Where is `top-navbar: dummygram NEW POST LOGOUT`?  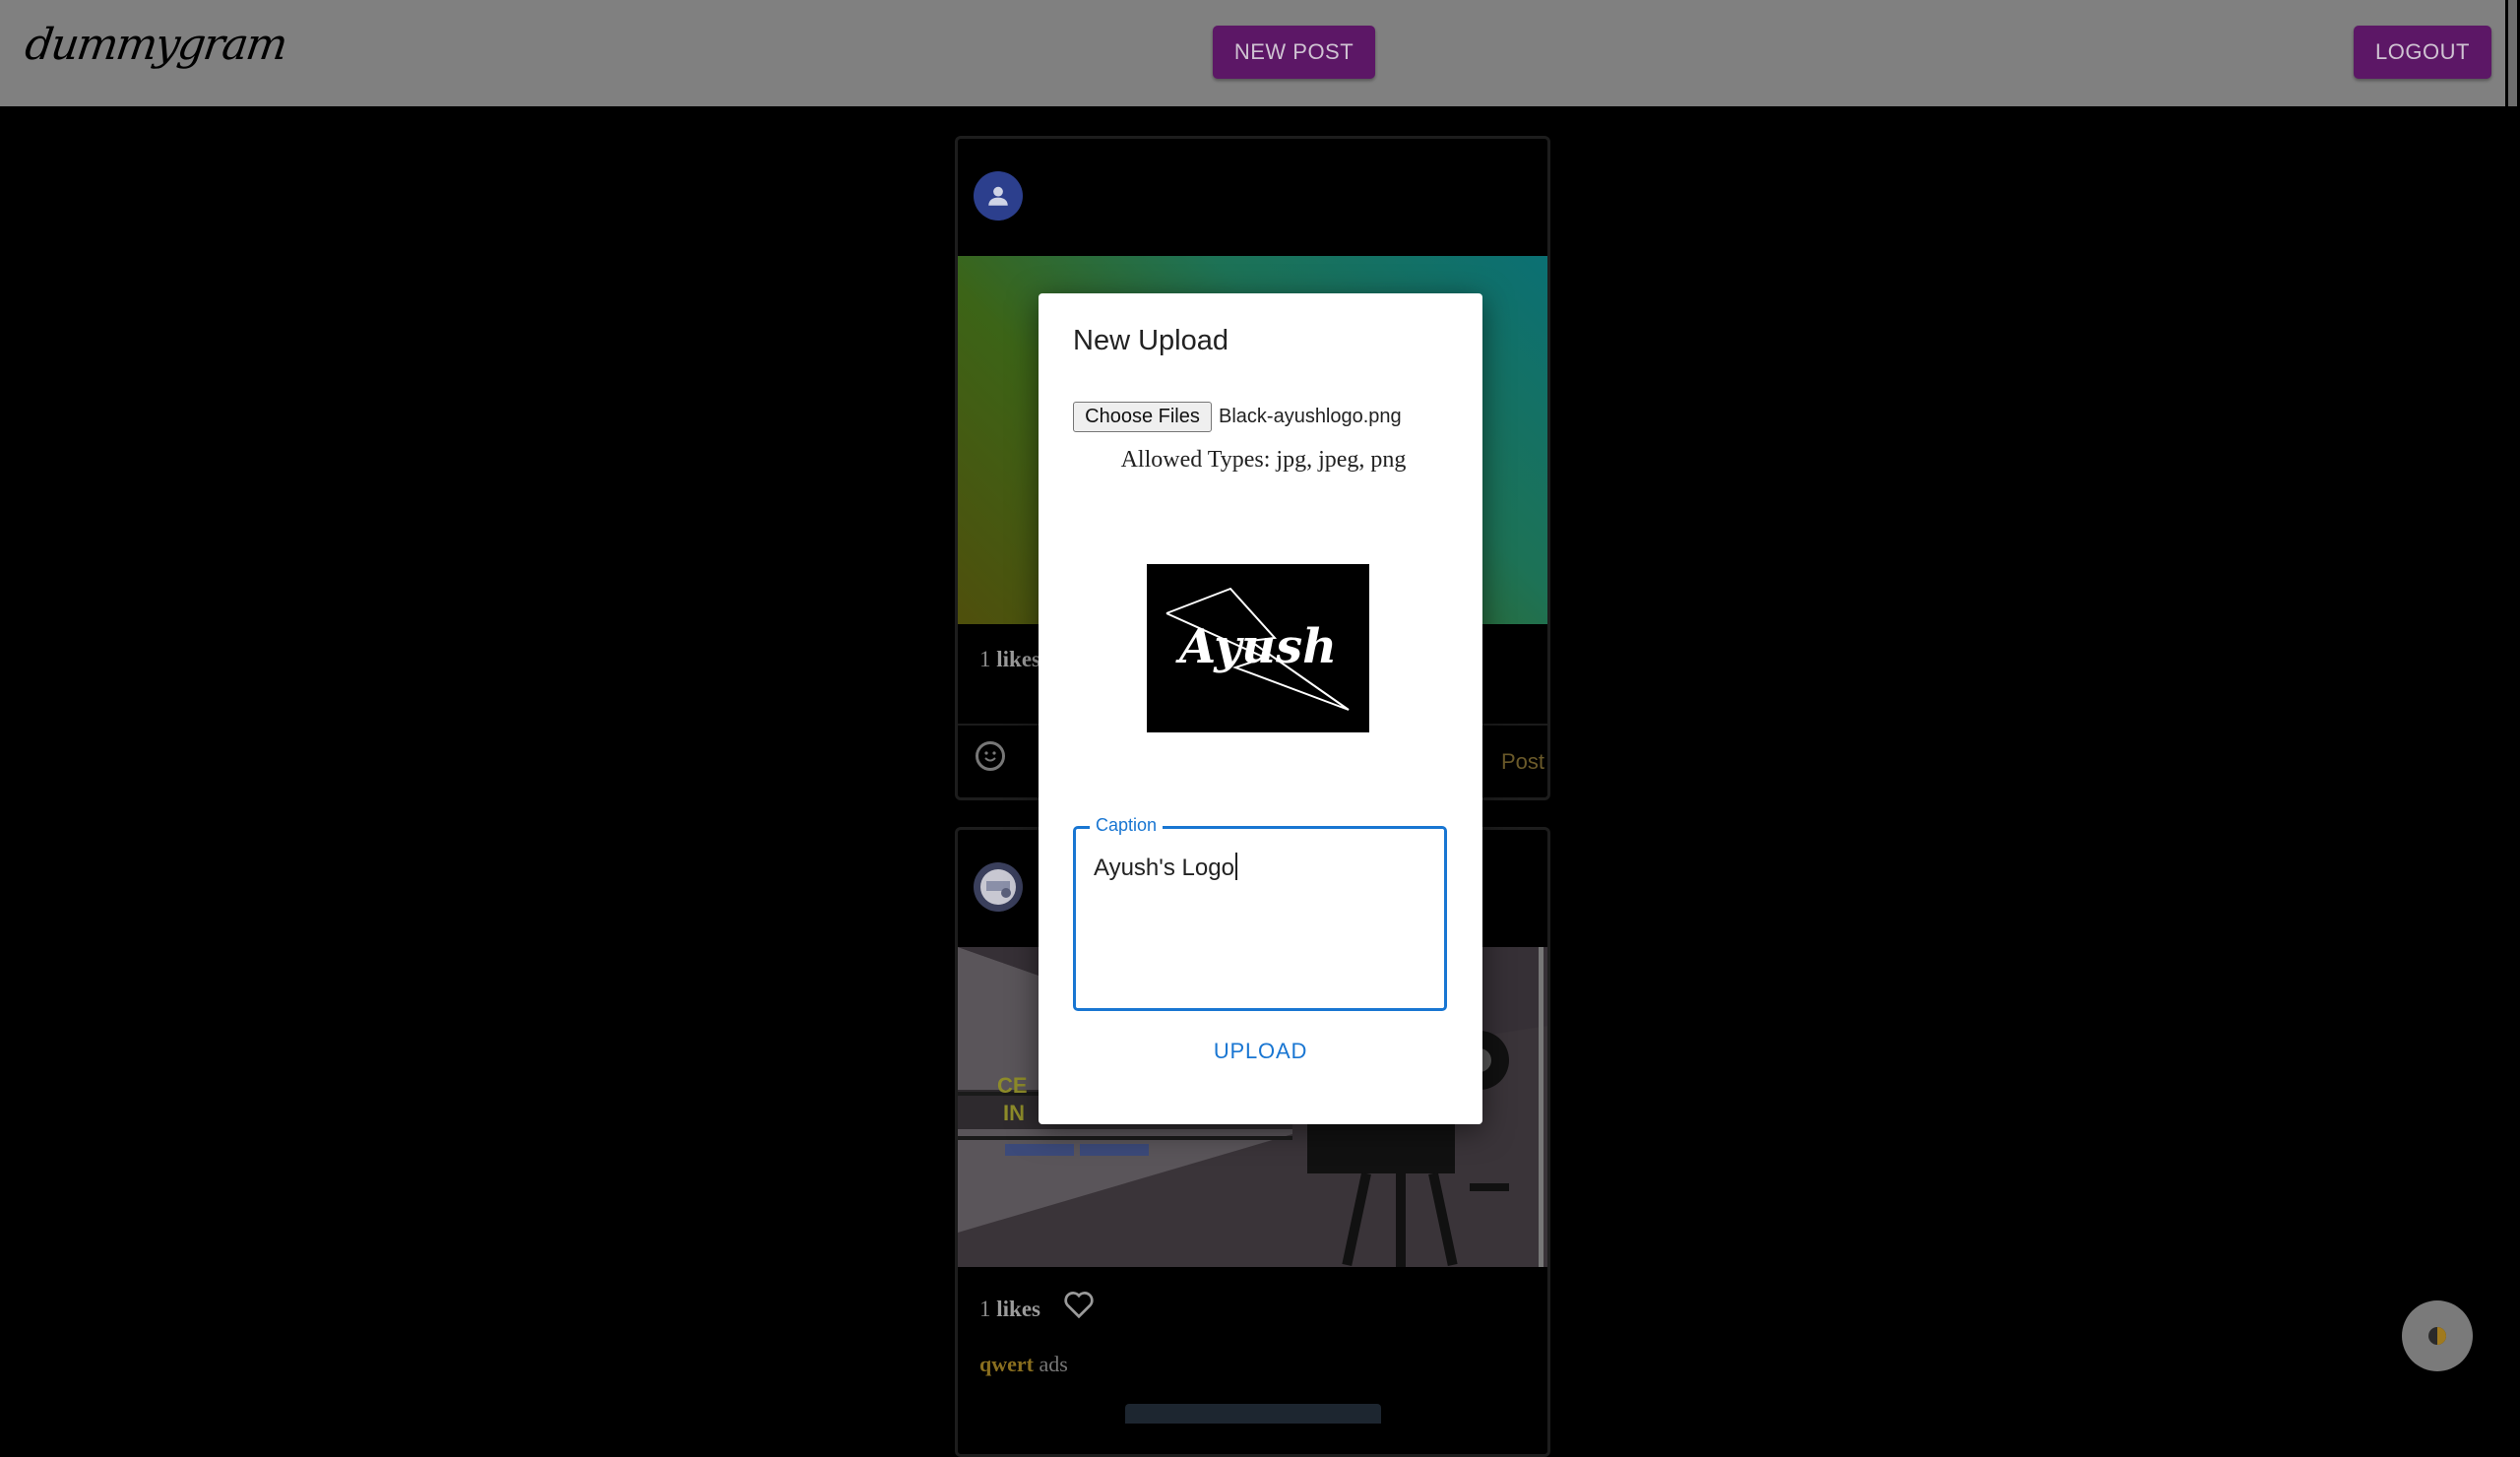 top-navbar: dummygram NEW POST LOGOUT is located at coordinates (1252, 53).